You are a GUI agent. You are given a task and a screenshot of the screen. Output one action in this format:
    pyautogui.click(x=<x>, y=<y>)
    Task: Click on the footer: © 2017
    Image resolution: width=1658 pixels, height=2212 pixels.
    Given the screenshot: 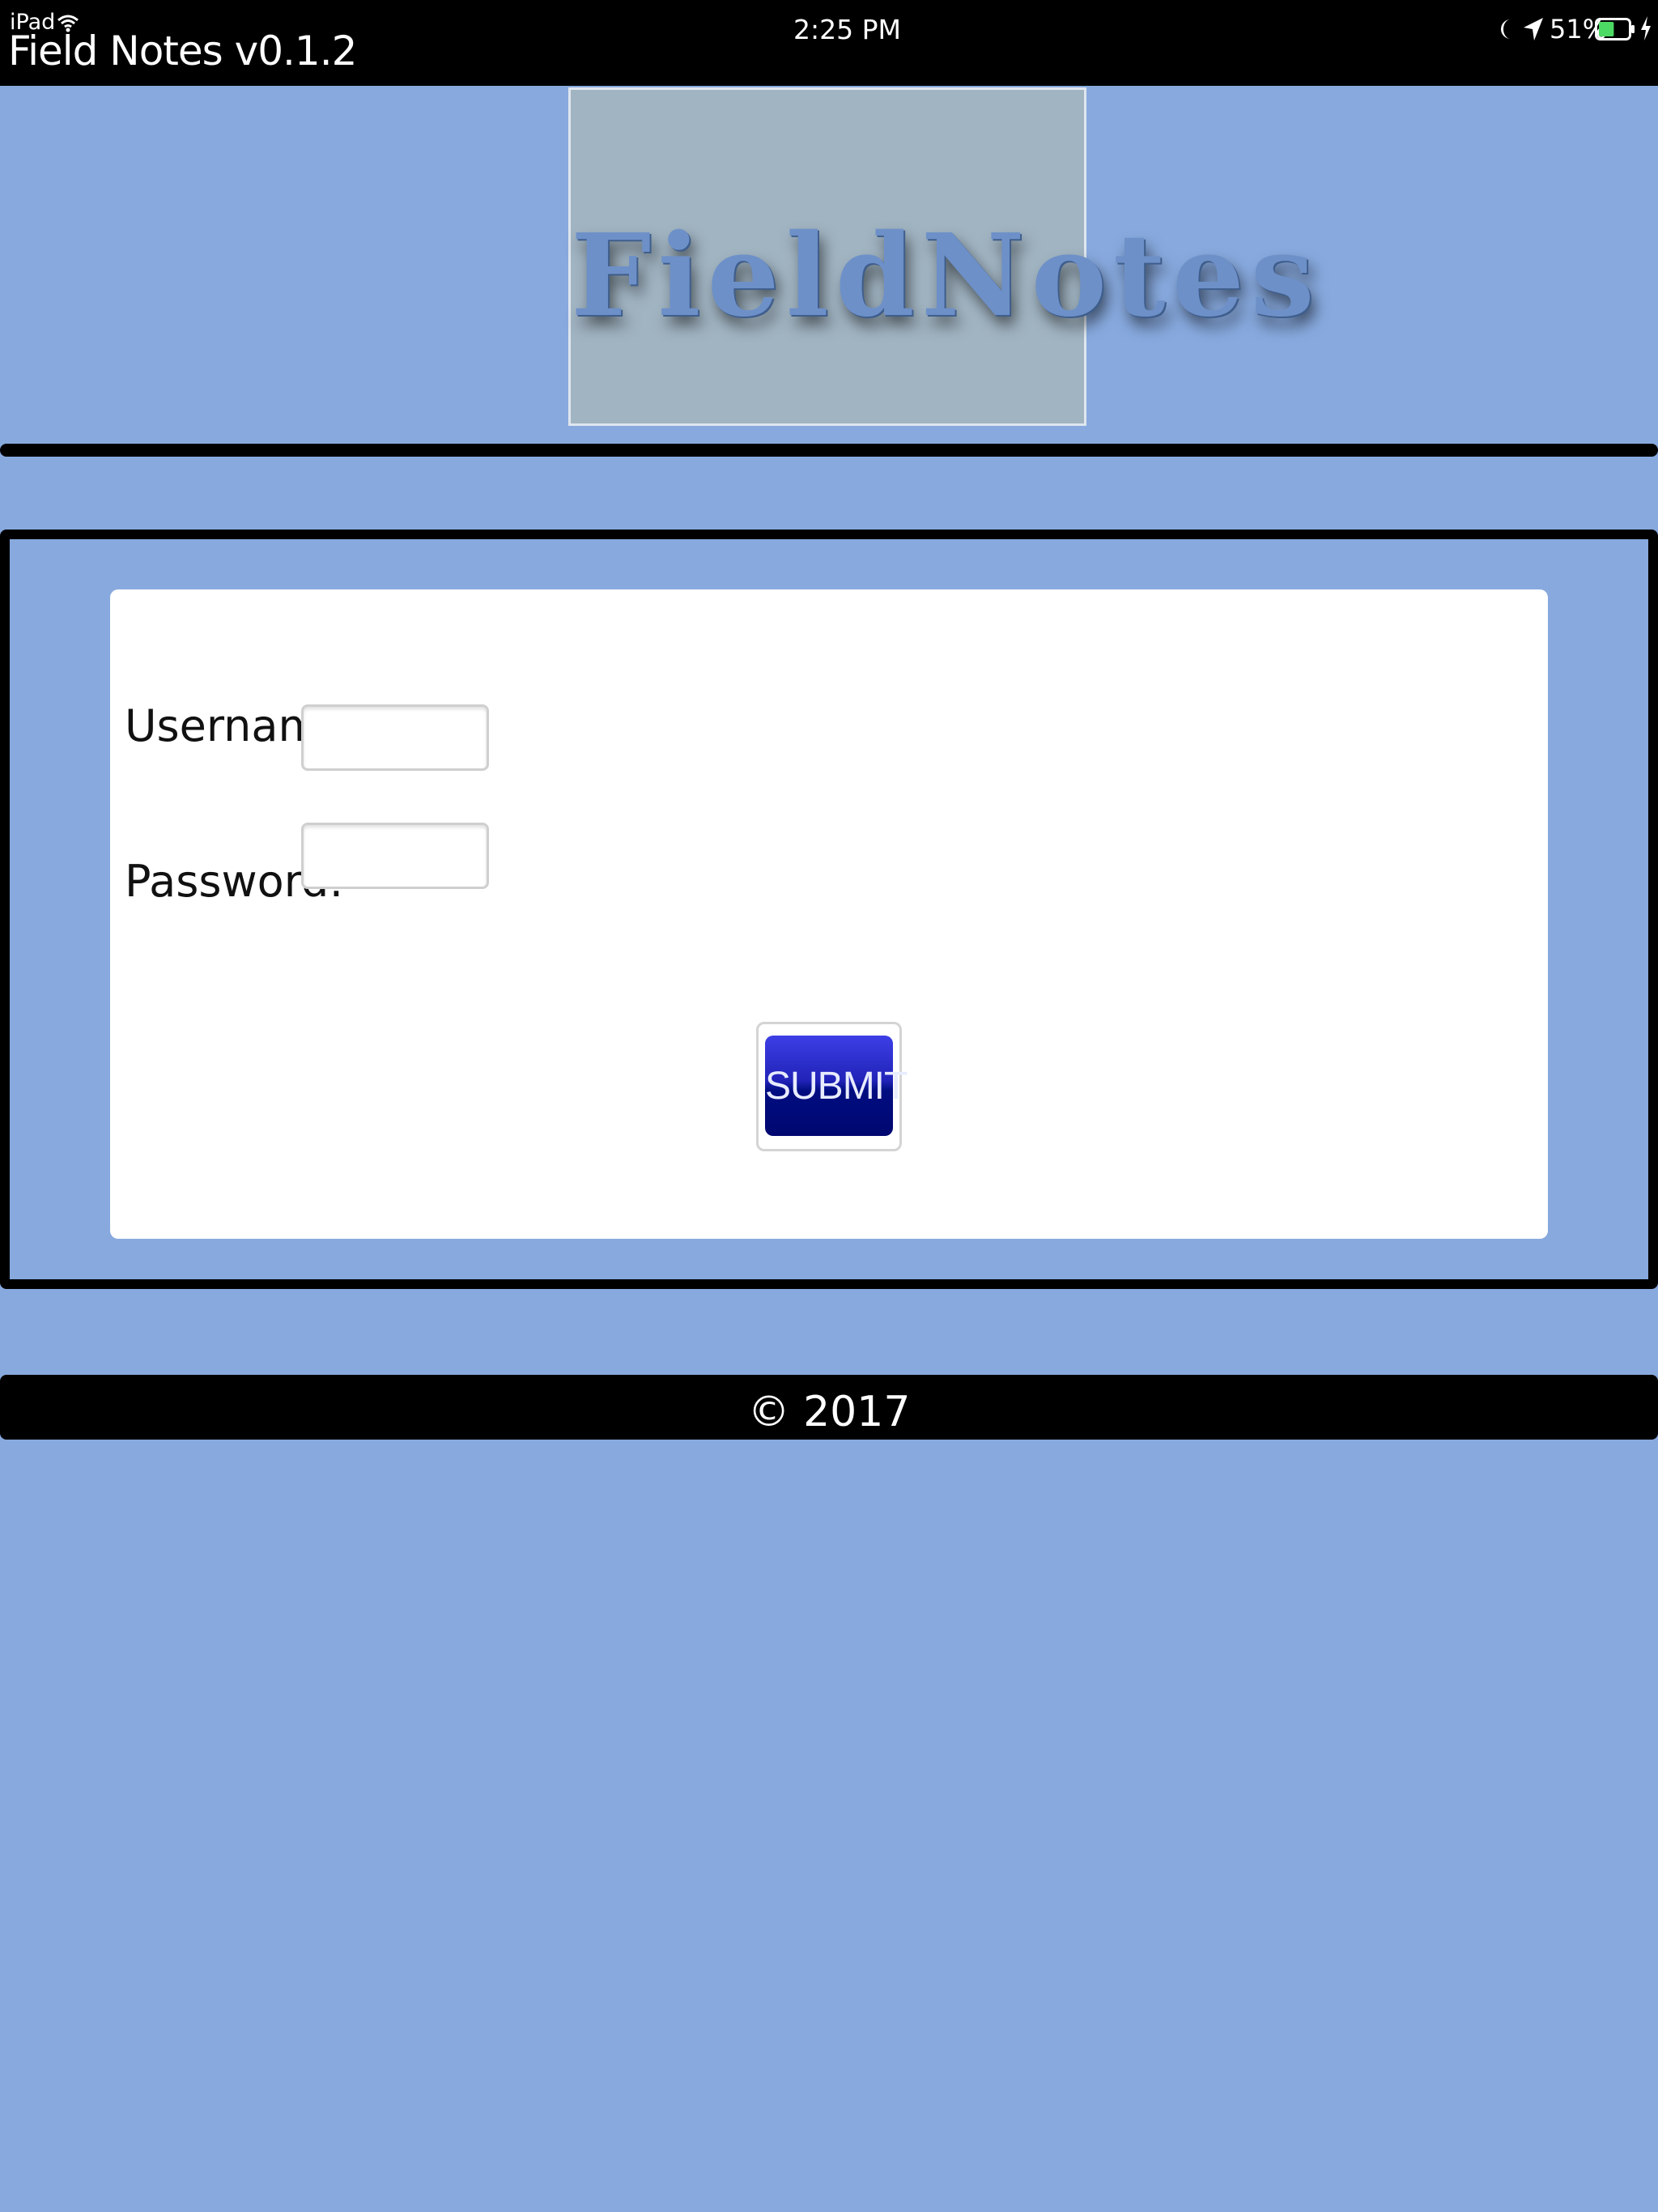 What is the action you would take?
    pyautogui.click(x=829, y=1407)
    